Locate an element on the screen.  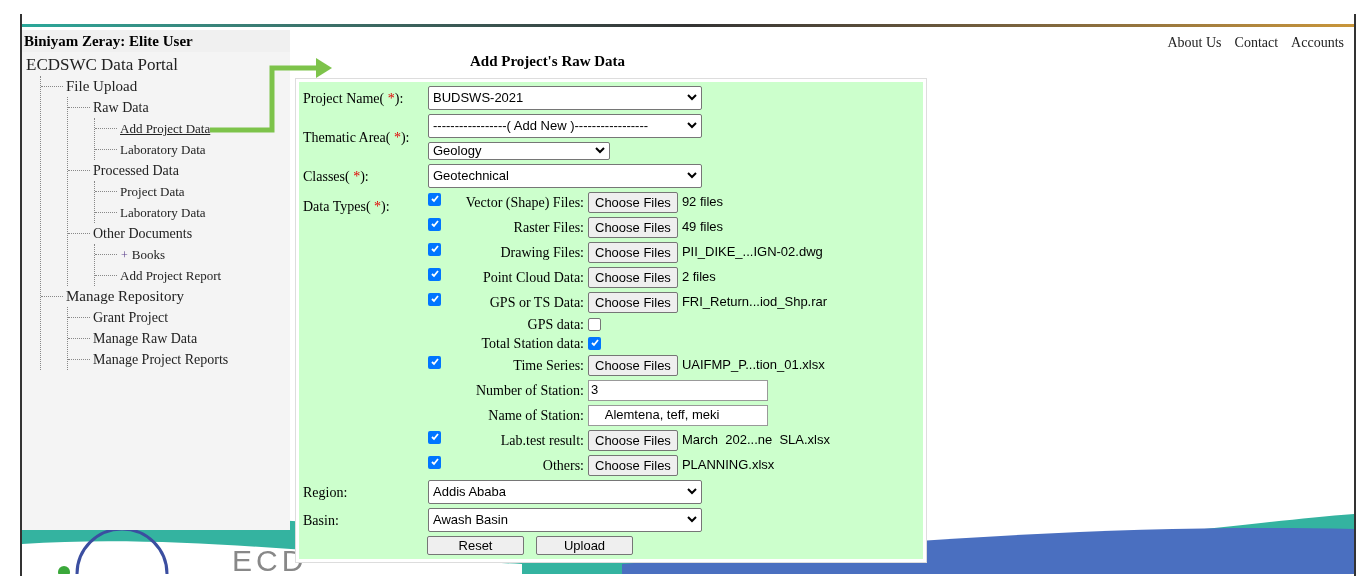
dropdown-field: Geotechnical is located at coordinates (565, 175).